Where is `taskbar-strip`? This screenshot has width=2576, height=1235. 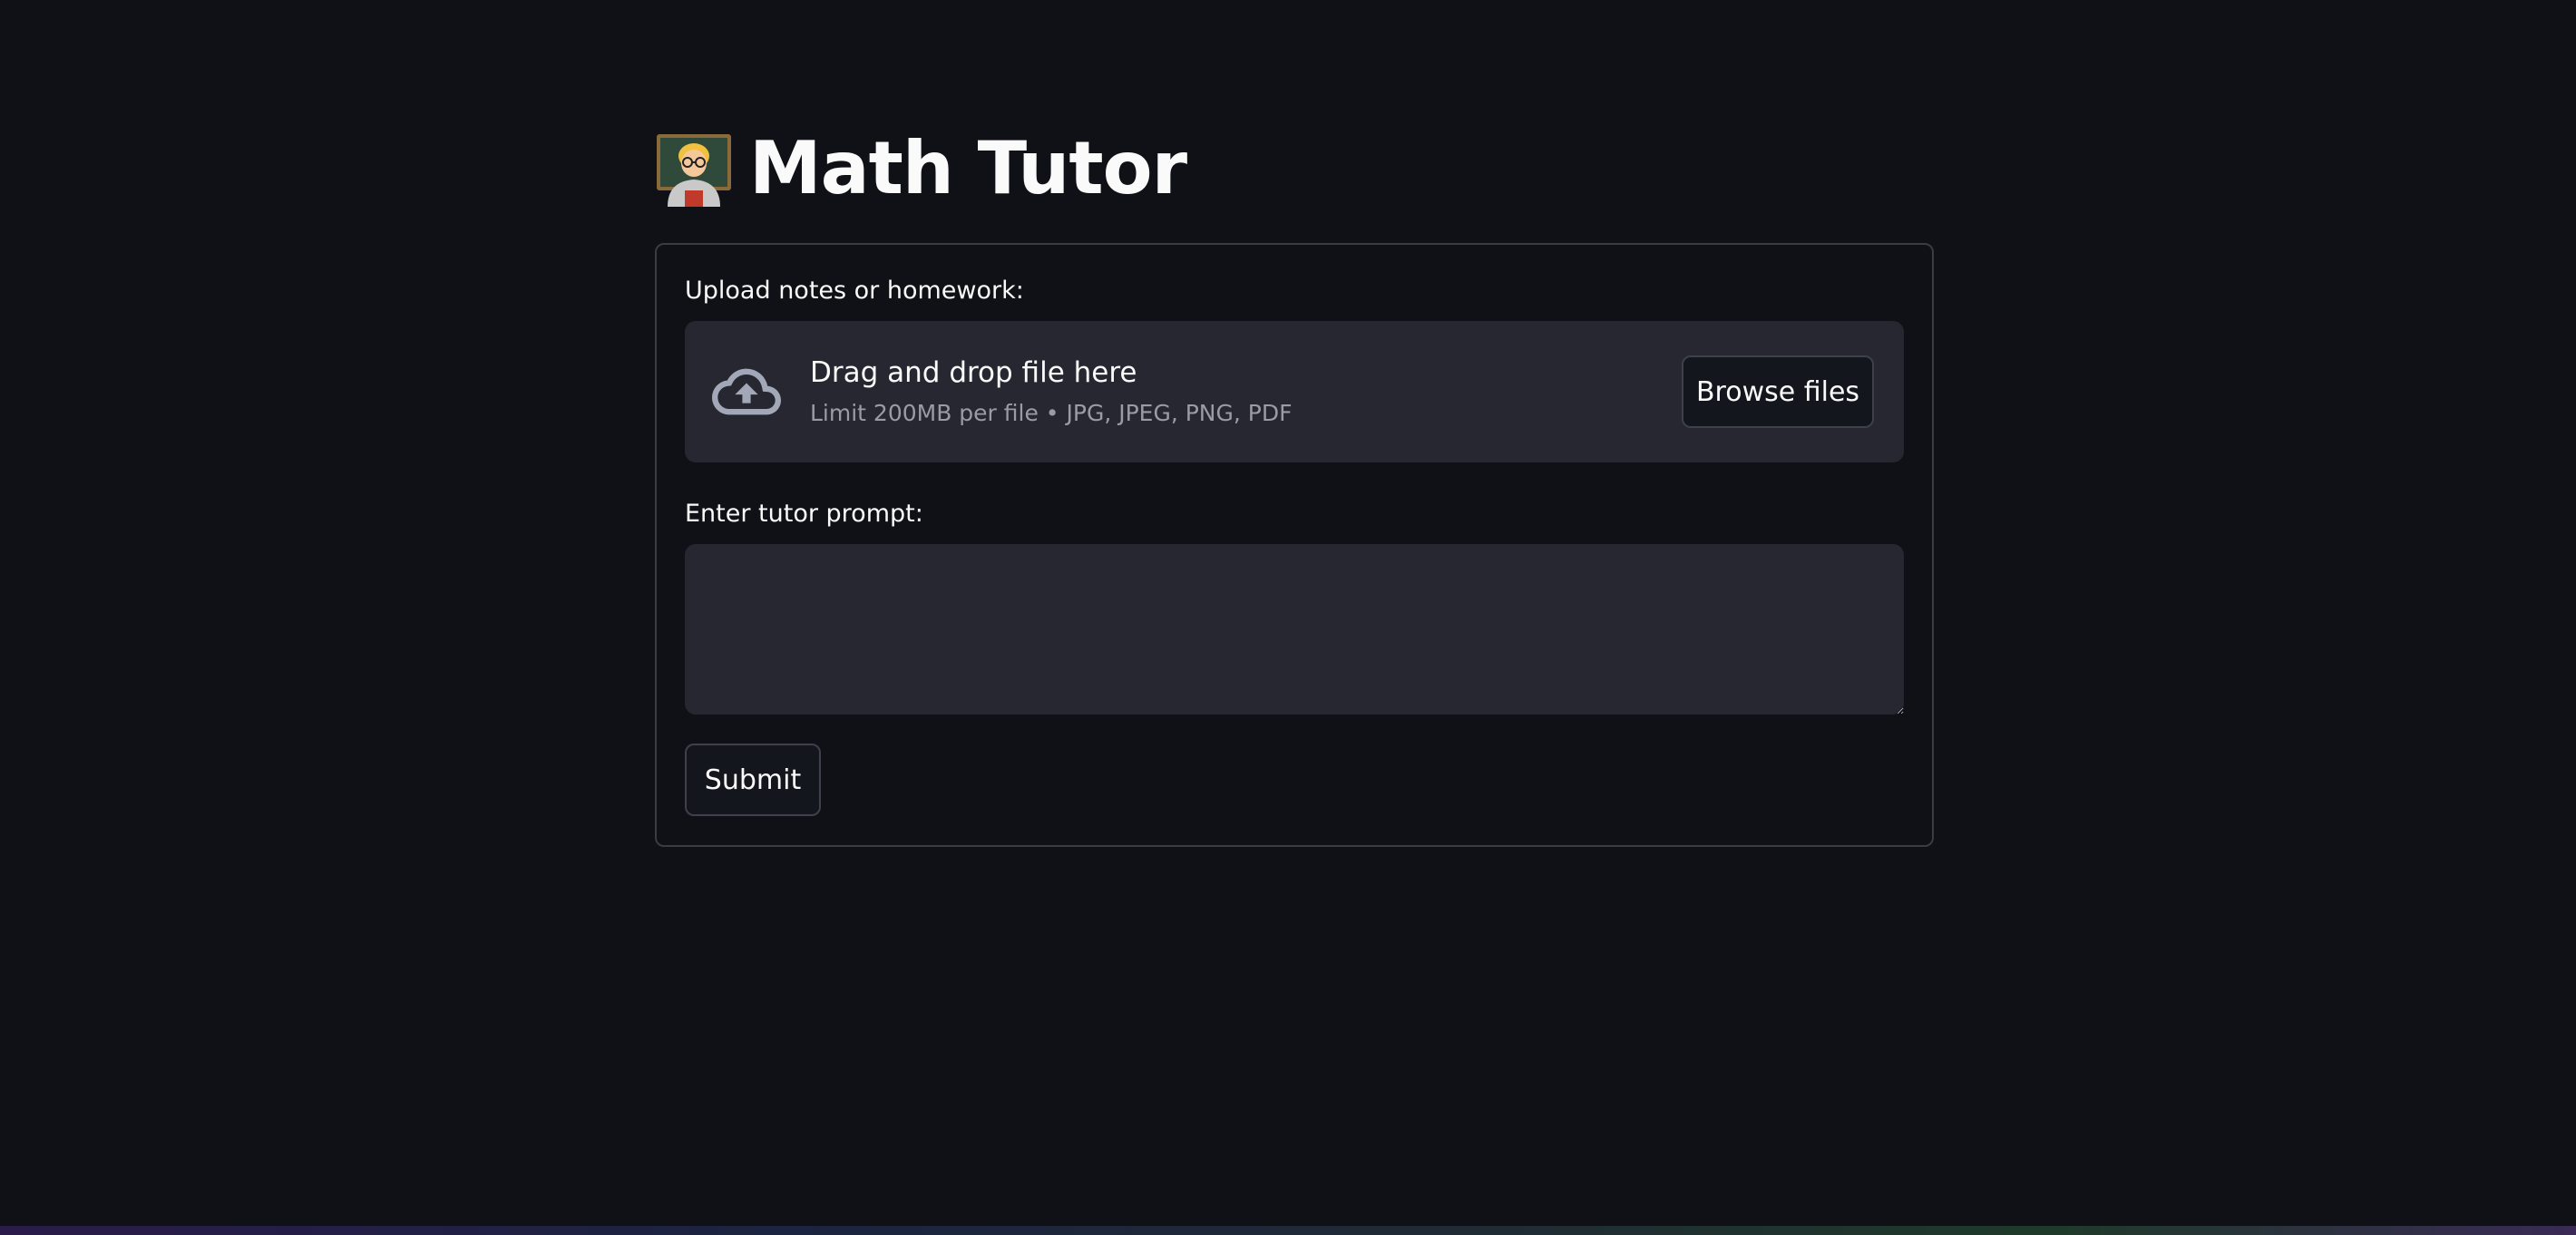
taskbar-strip is located at coordinates (1288, 1230).